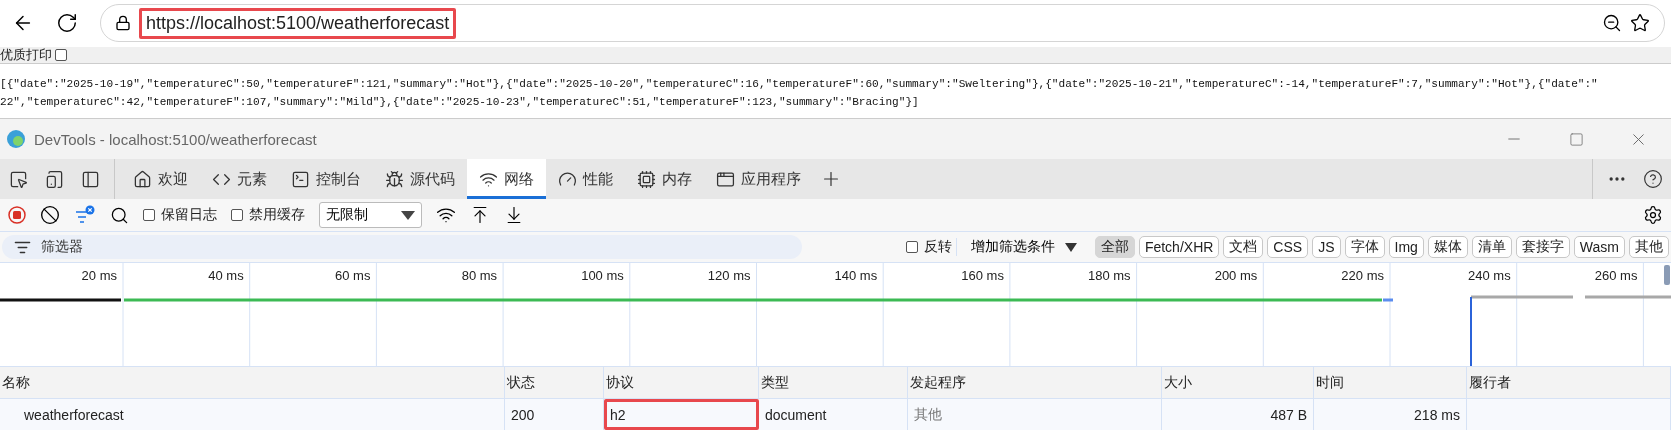  I want to click on tick-label: 80 ms, so click(479, 275).